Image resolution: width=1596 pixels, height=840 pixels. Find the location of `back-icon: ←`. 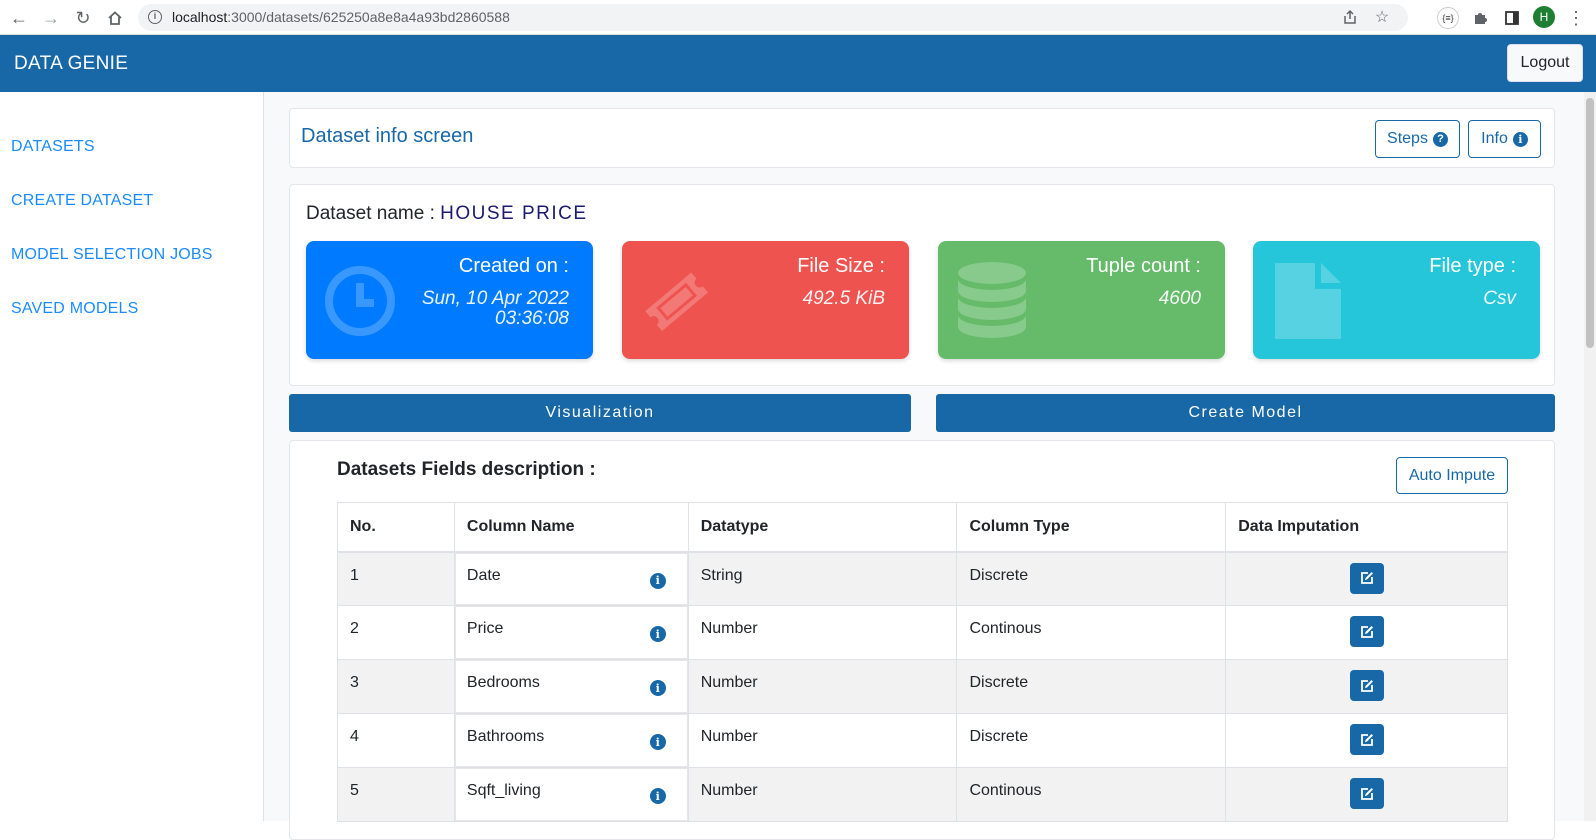

back-icon: ← is located at coordinates (19, 18).